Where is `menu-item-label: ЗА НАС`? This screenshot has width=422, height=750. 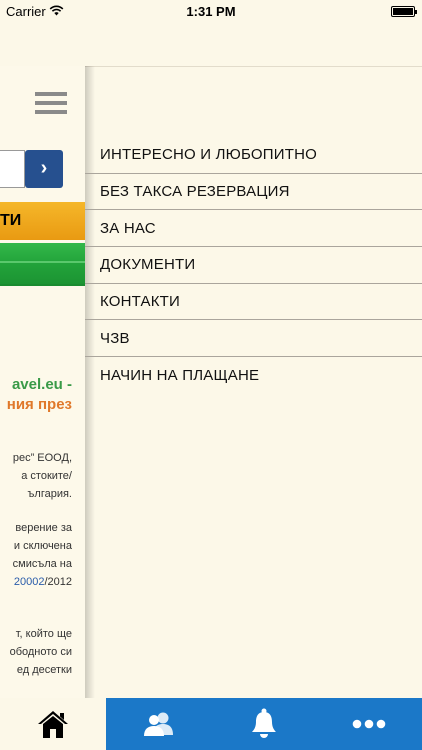
menu-item-label: ЗА НАС is located at coordinates (128, 228).